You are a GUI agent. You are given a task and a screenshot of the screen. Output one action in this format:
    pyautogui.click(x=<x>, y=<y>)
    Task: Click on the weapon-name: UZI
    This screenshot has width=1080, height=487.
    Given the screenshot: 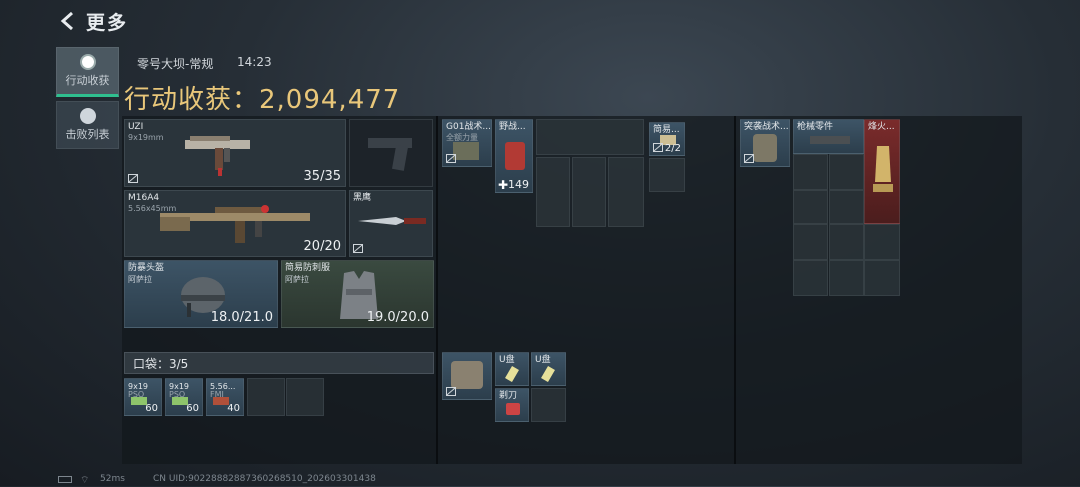 What is the action you would take?
    pyautogui.click(x=136, y=127)
    